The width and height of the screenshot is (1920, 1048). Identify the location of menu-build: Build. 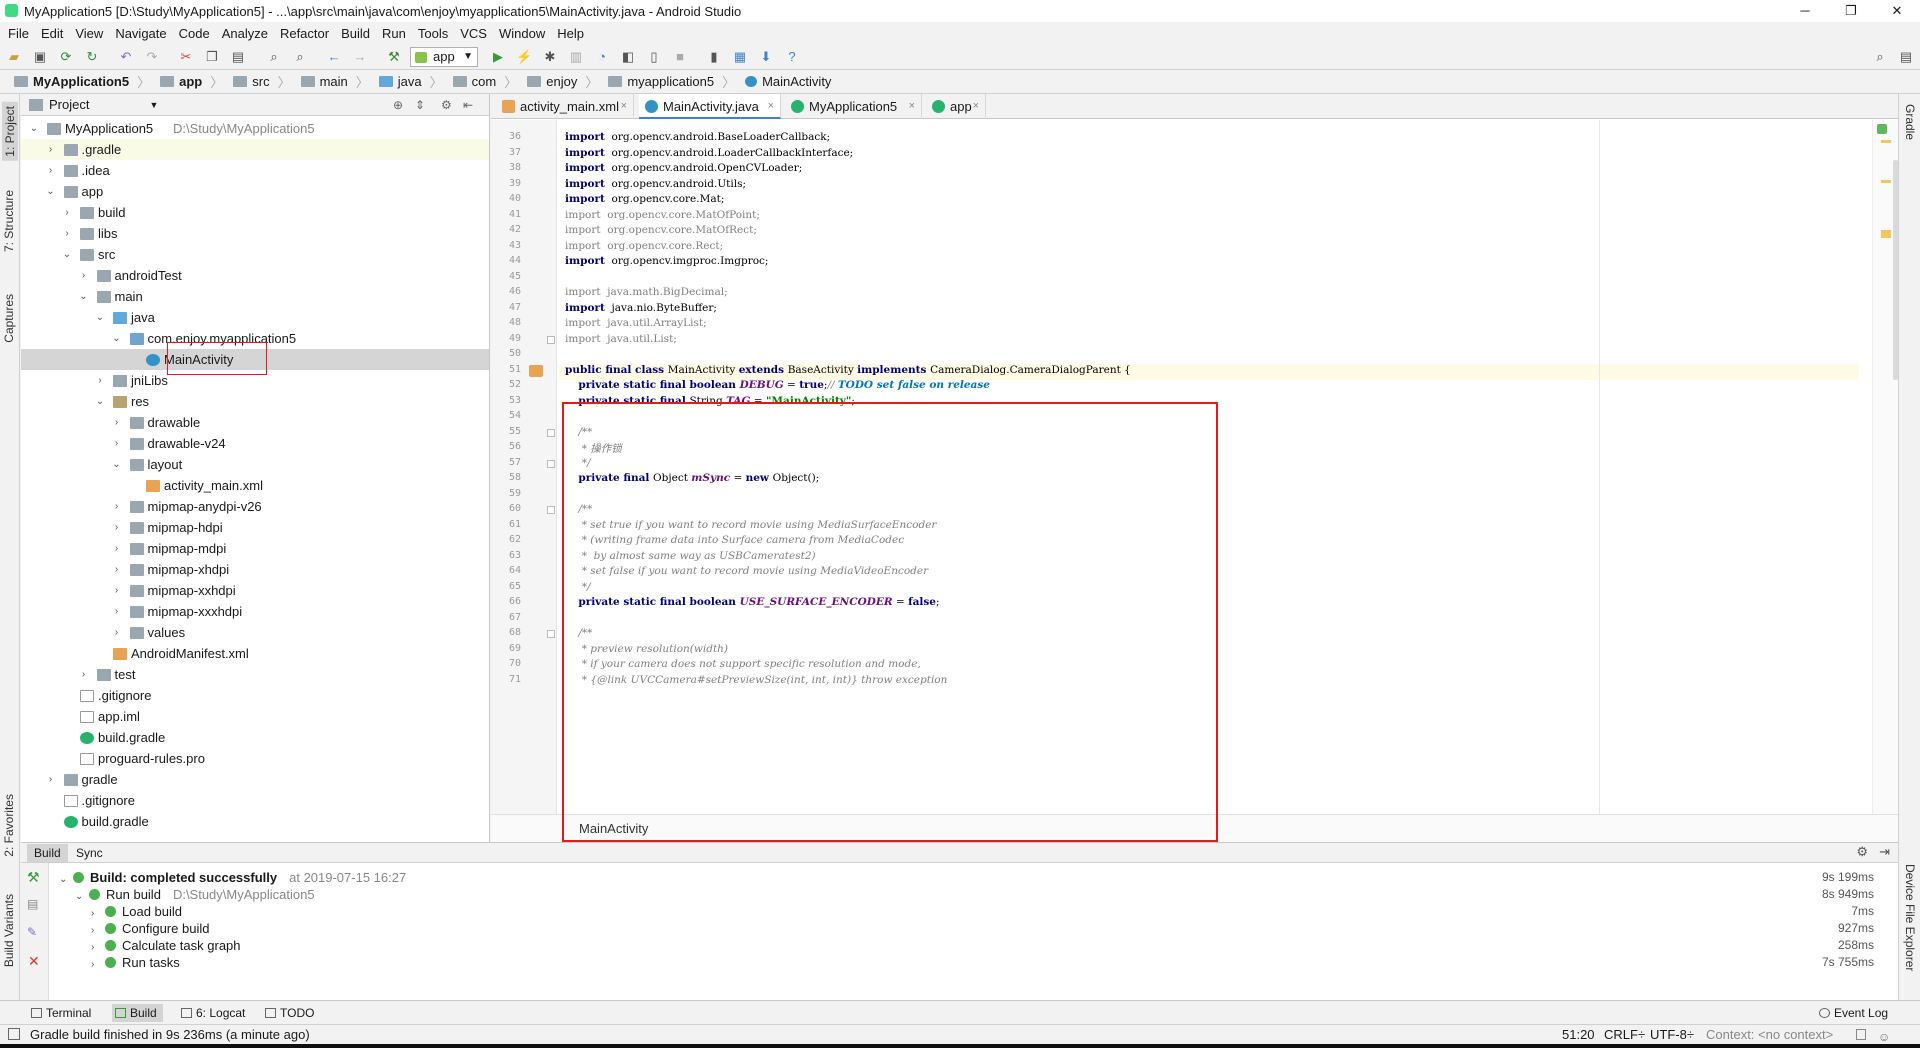
(355, 33).